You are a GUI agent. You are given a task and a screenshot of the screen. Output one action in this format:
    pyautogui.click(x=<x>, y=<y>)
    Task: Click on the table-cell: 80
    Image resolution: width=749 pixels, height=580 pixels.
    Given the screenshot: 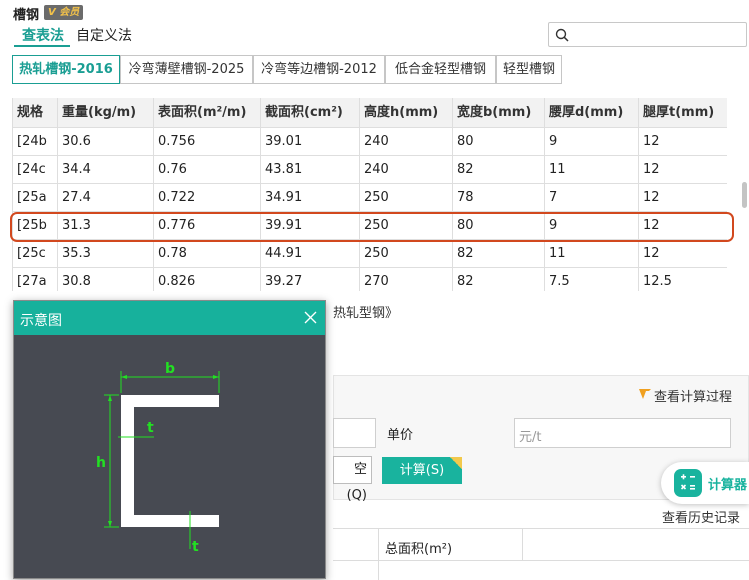 What is the action you would take?
    pyautogui.click(x=499, y=142)
    